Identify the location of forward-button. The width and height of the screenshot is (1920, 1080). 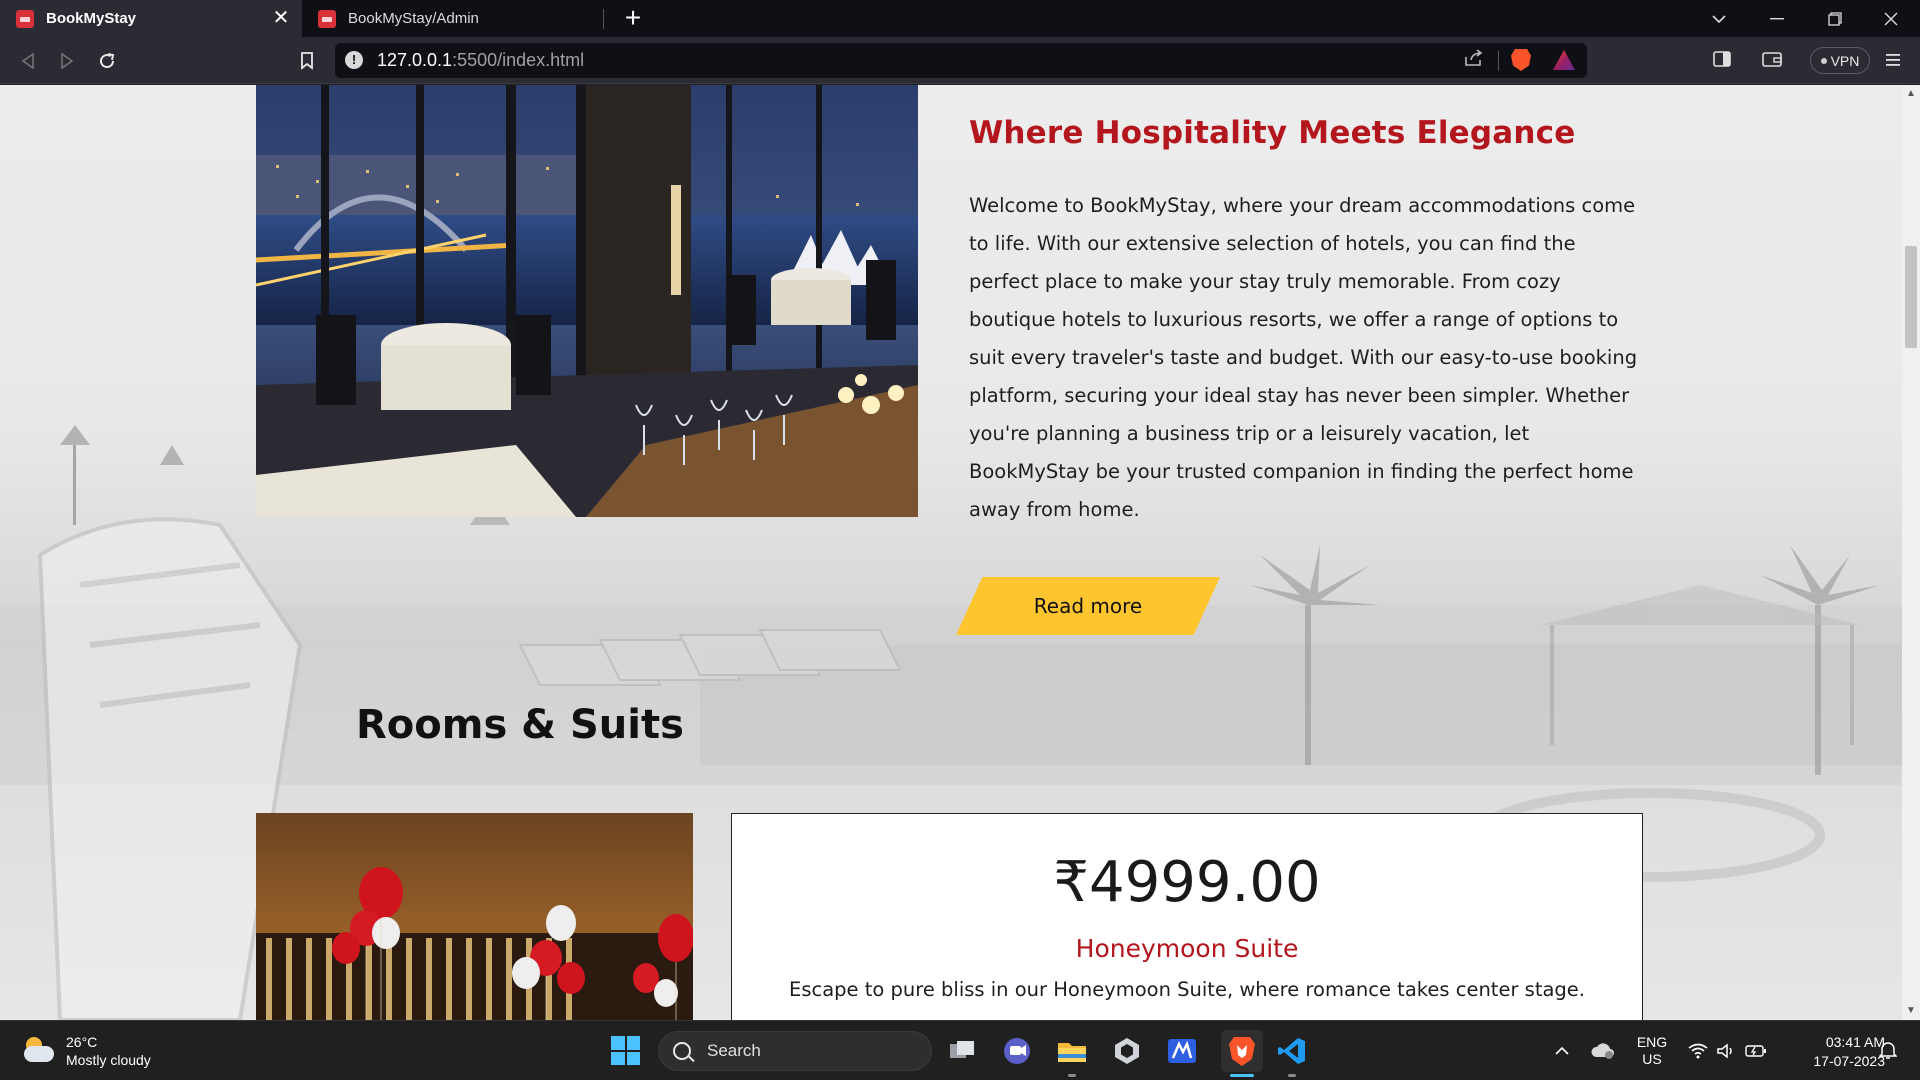
(67, 61).